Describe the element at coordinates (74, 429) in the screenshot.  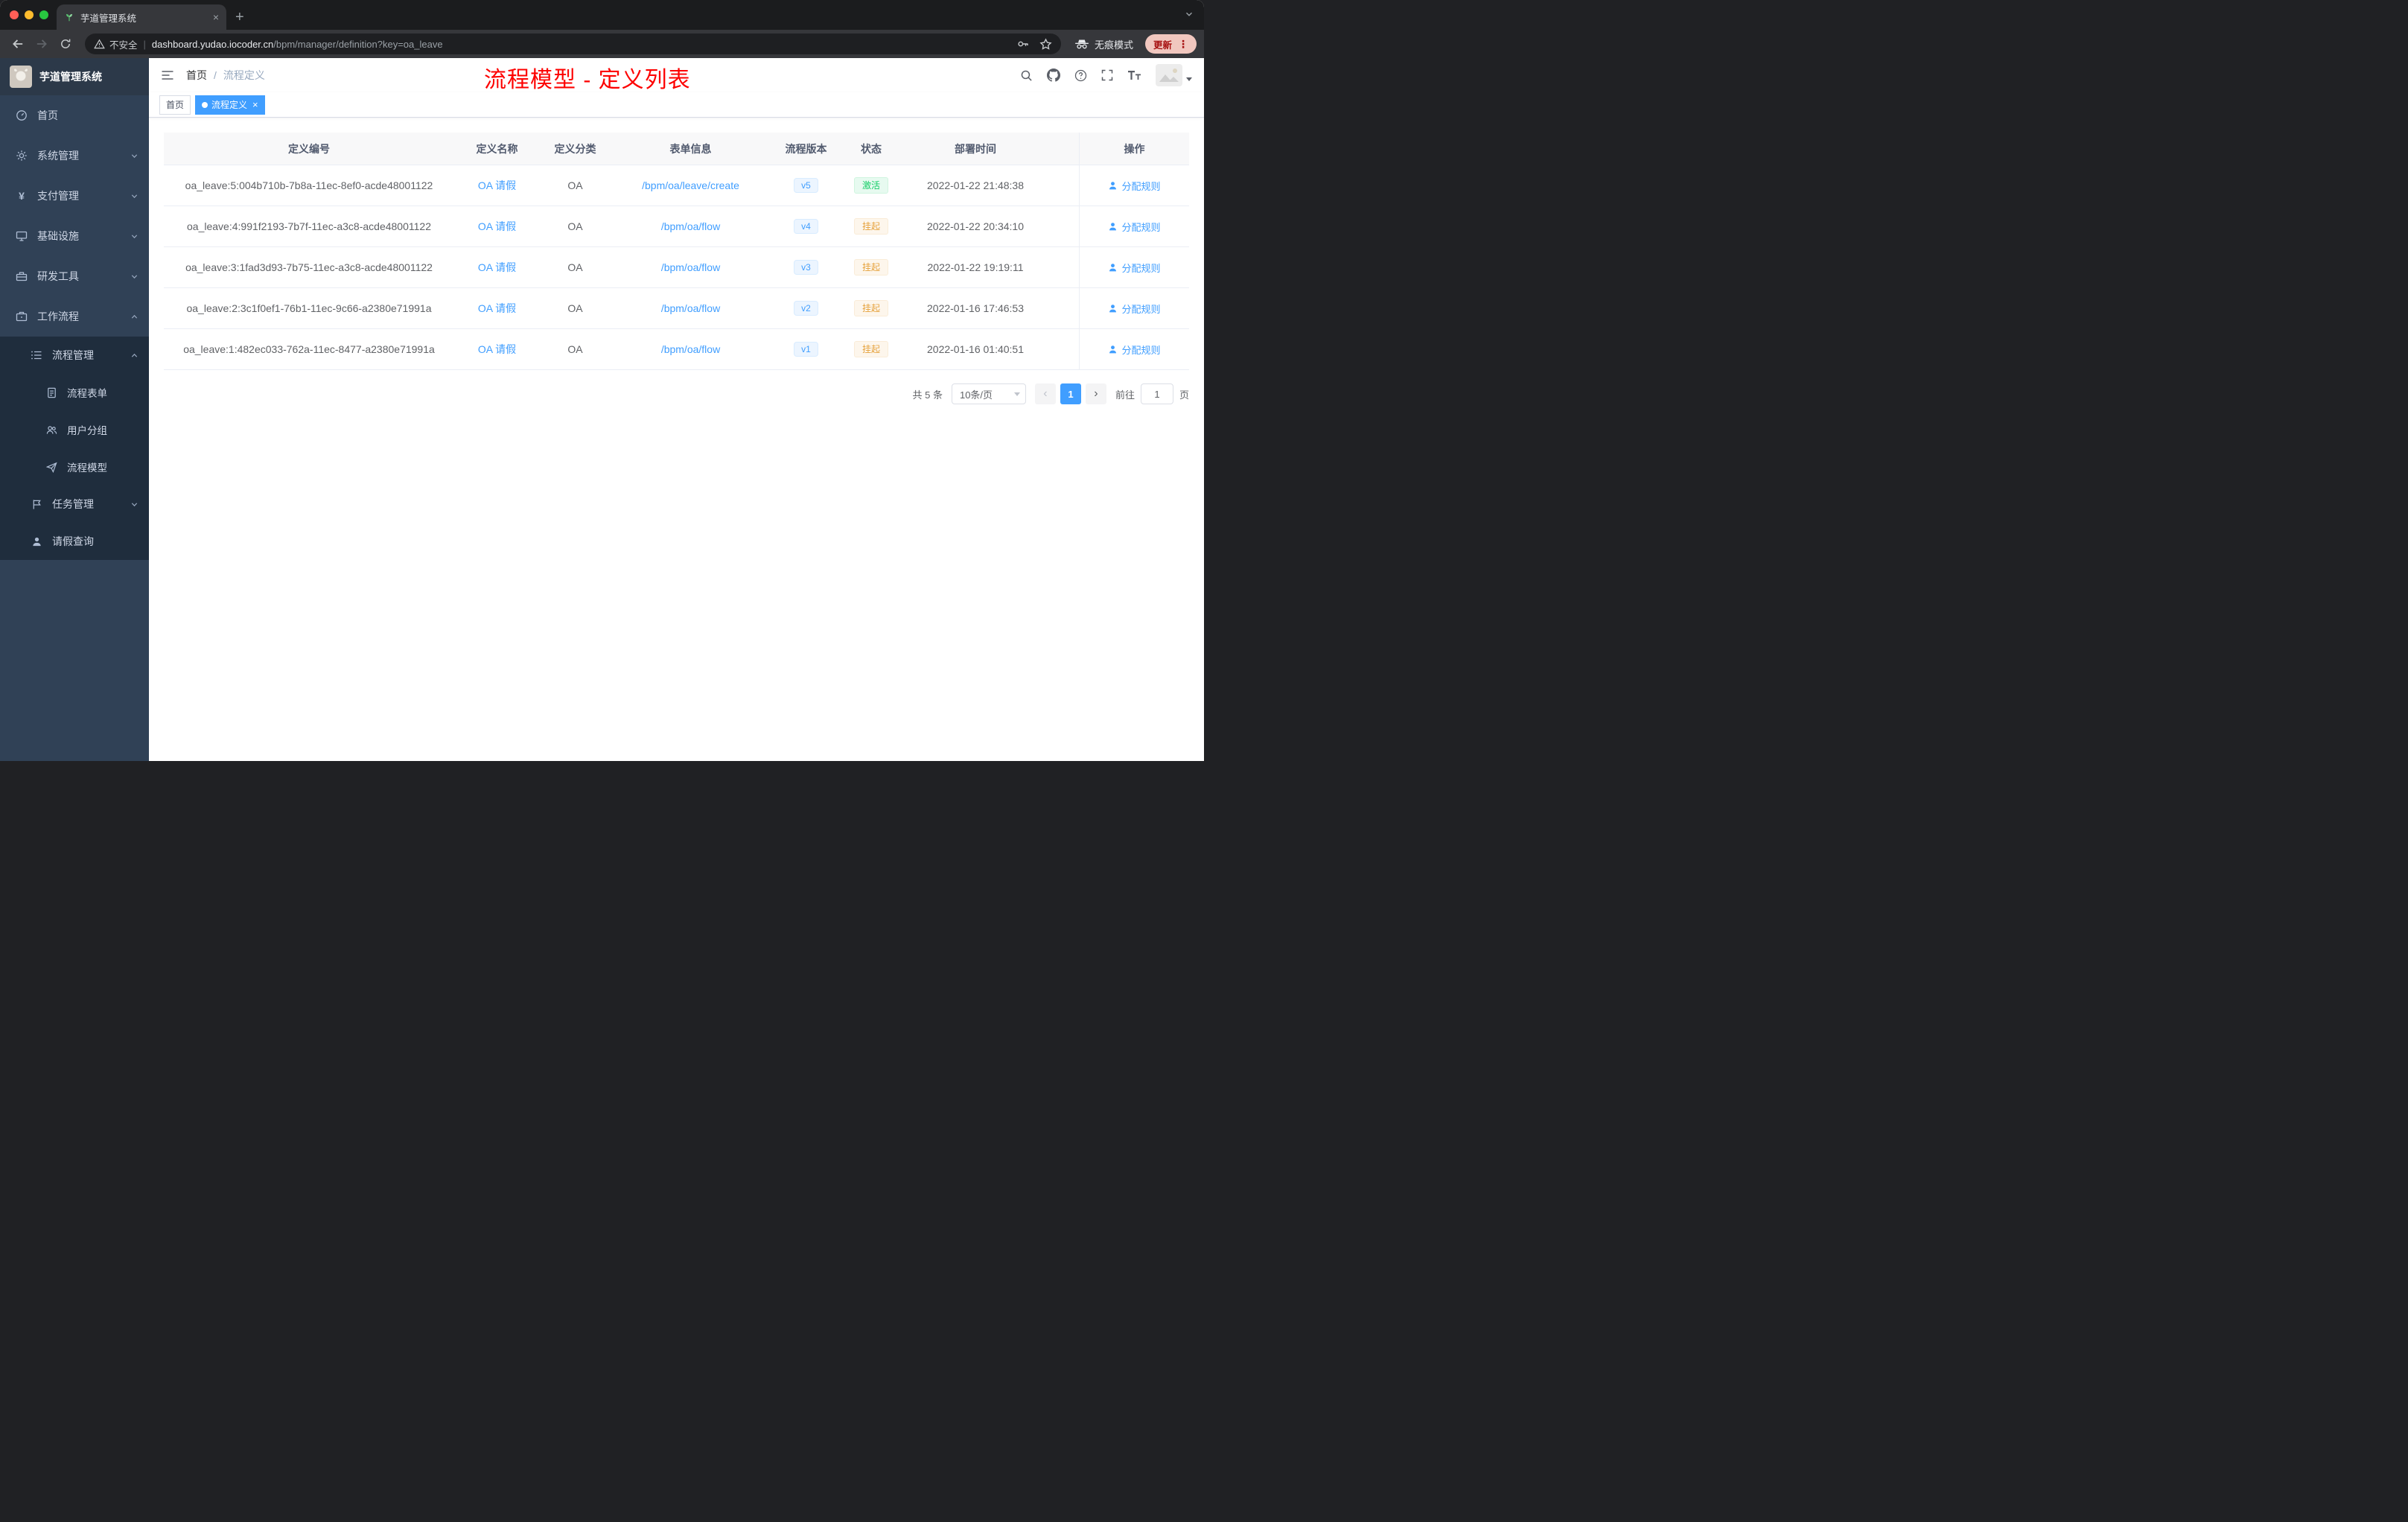
I see `sidebar-item-user-group: 用户分组` at that location.